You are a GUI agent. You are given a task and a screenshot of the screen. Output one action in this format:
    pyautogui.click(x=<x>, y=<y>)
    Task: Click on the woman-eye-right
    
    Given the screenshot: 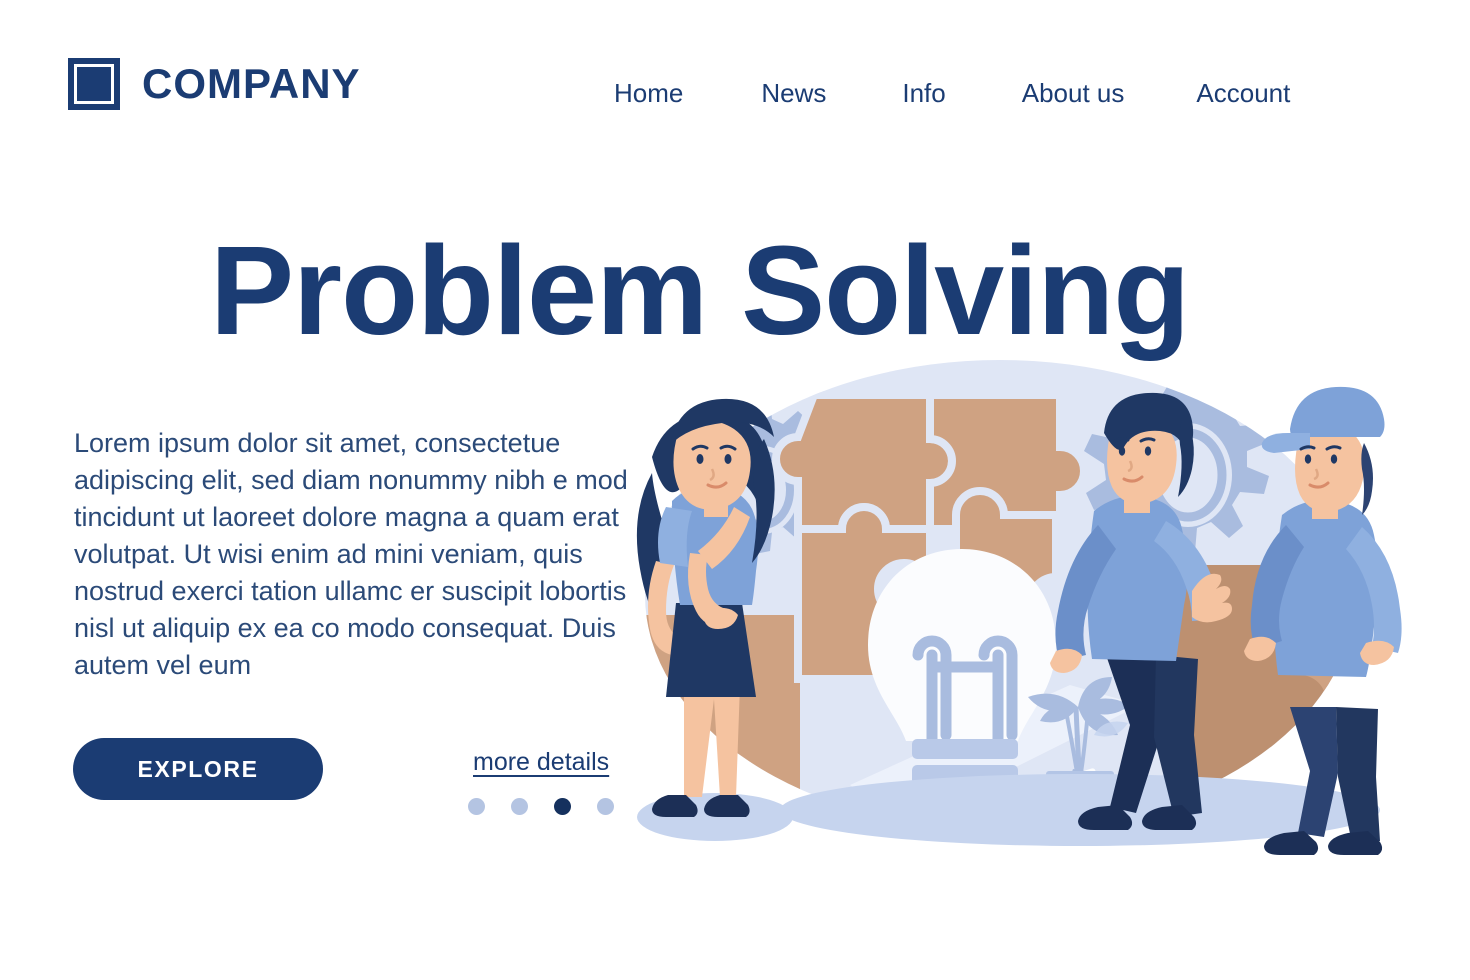 What is the action you would take?
    pyautogui.click(x=728, y=459)
    